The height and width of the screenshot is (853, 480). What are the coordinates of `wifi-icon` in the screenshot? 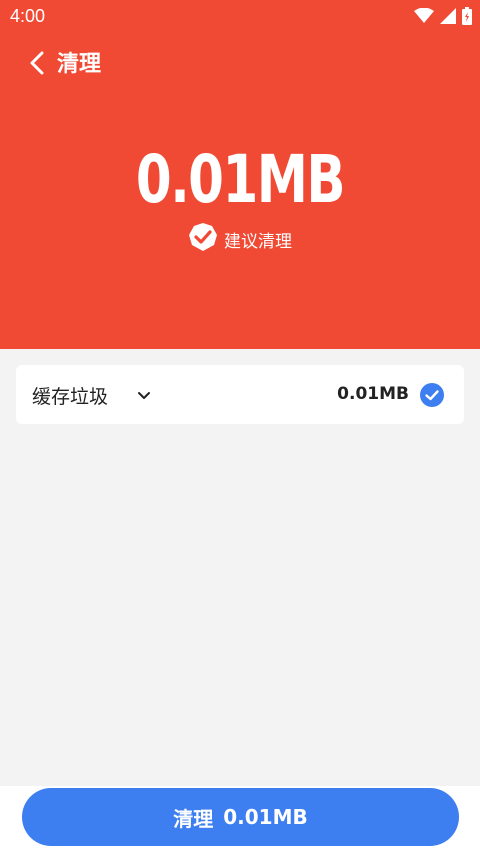 It's located at (424, 17).